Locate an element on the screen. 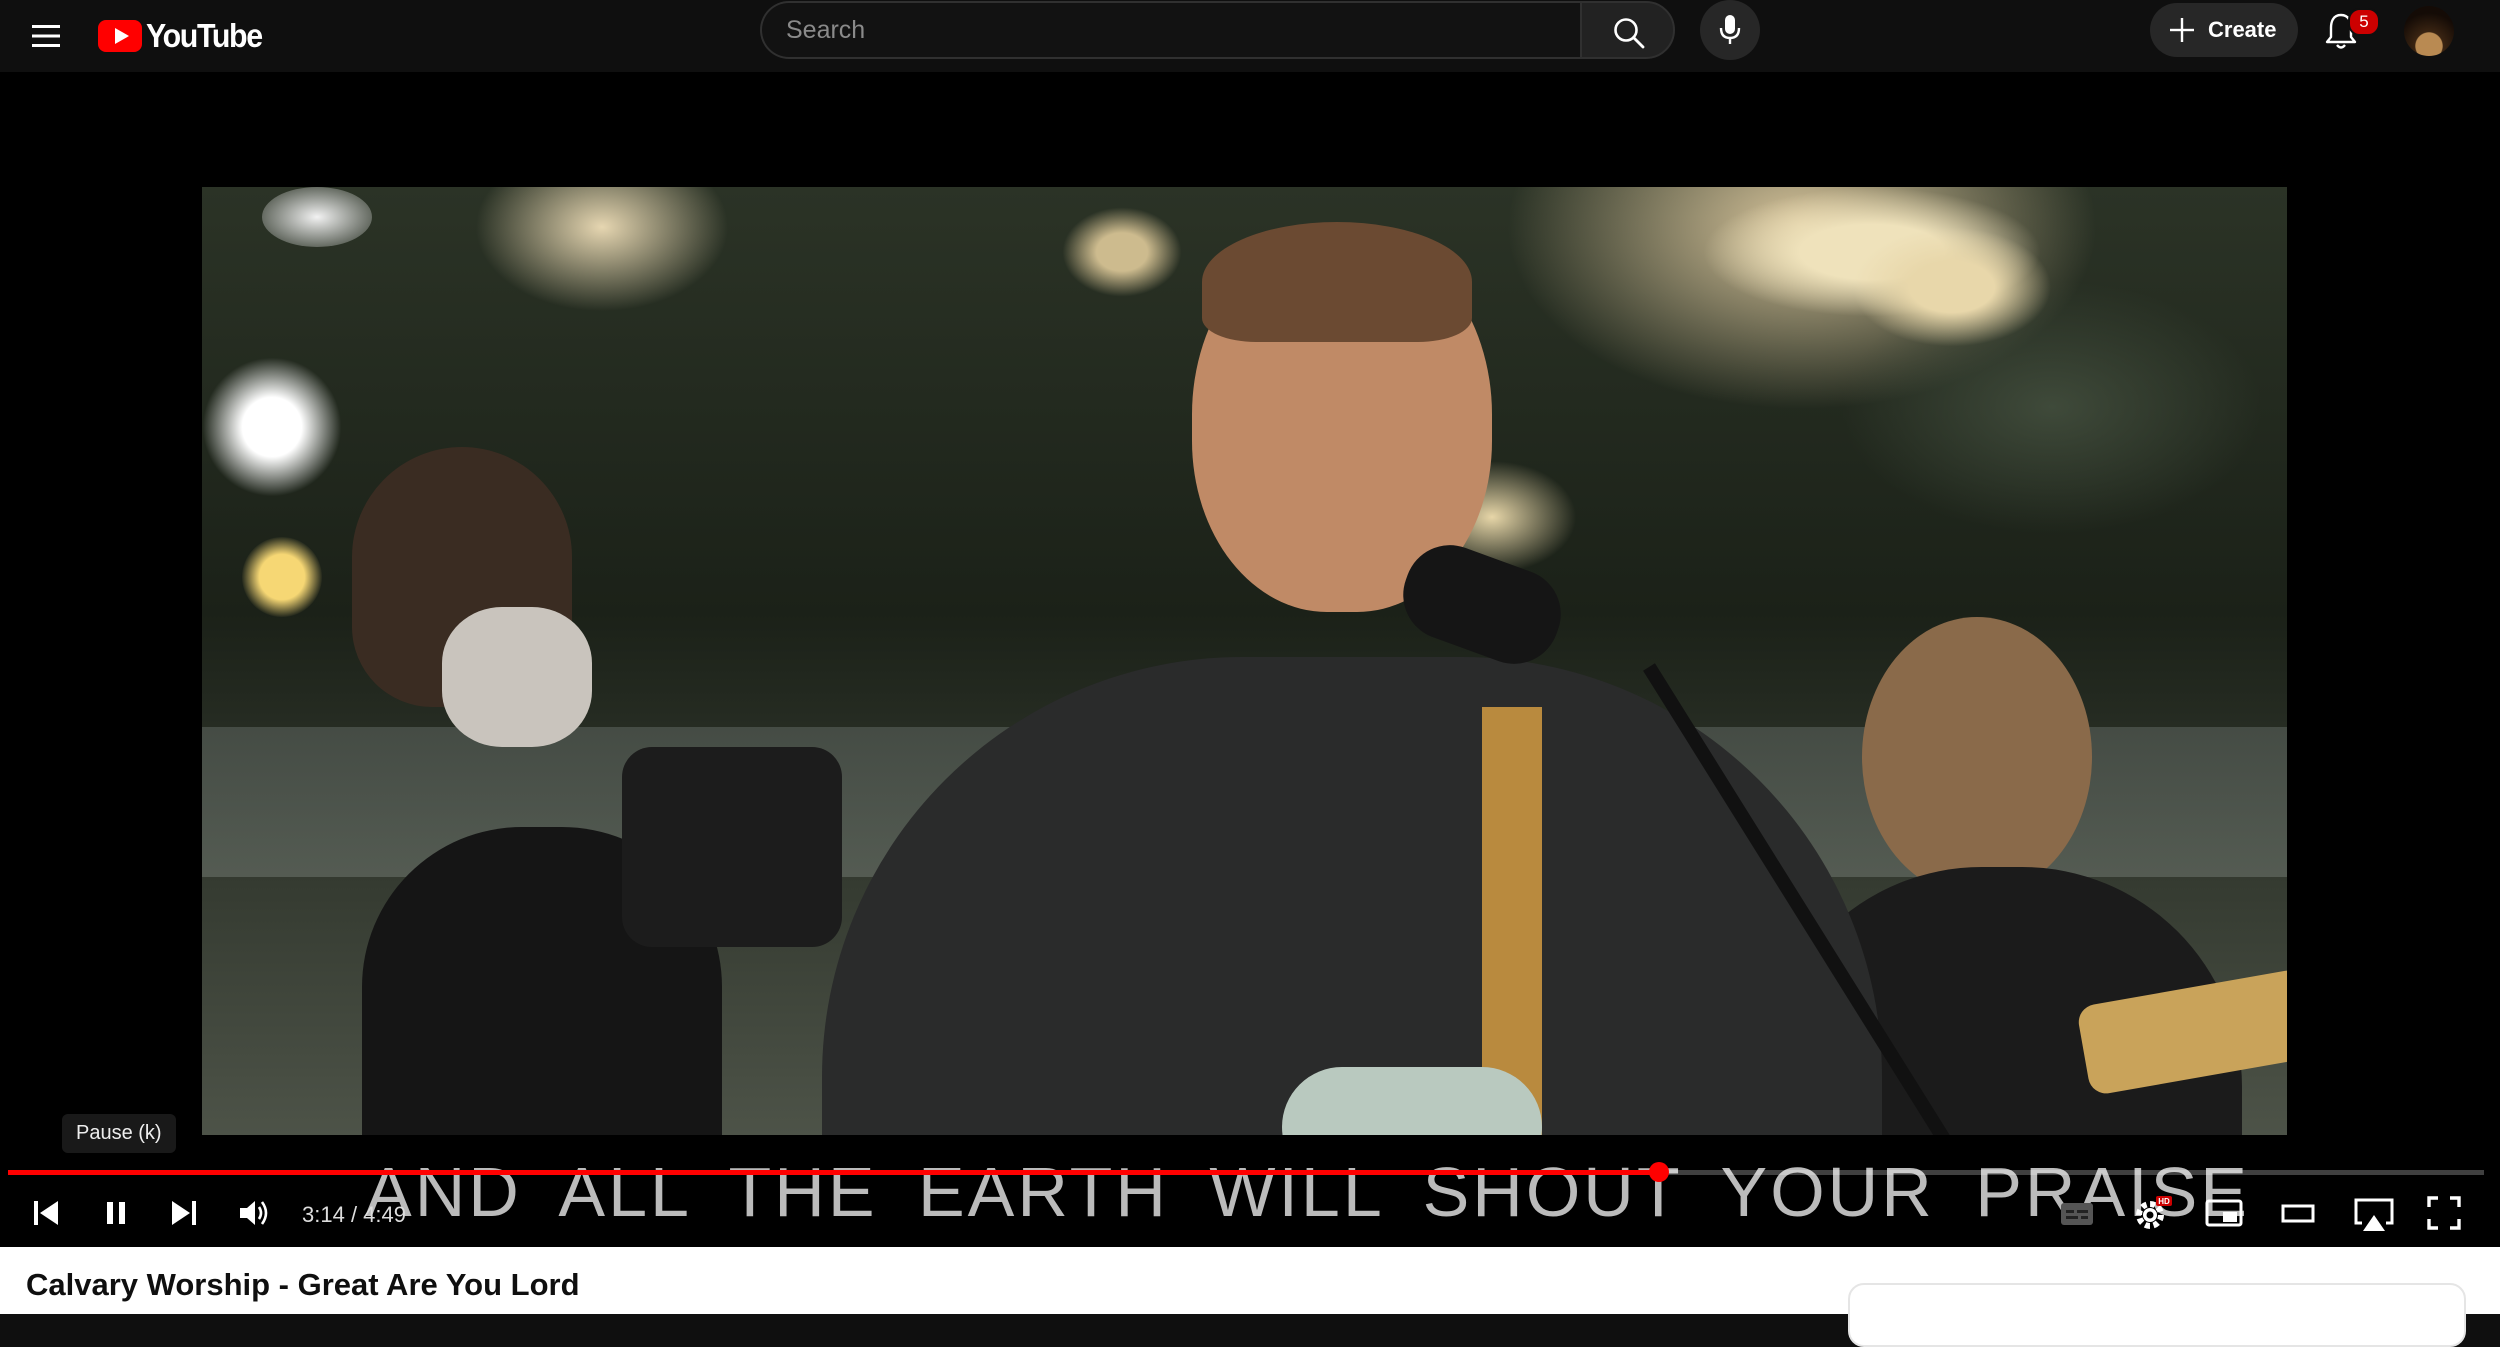 This screenshot has width=2500, height=1347. voice-search-button is located at coordinates (1730, 30).